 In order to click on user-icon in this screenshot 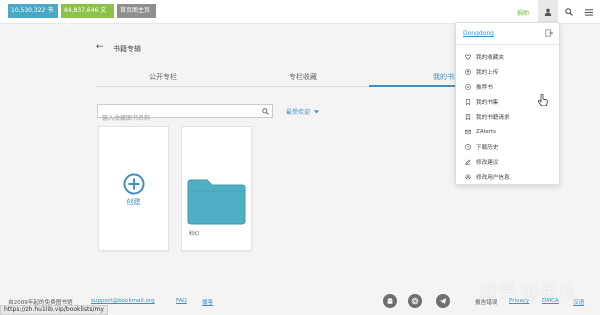, I will do `click(548, 12)`.